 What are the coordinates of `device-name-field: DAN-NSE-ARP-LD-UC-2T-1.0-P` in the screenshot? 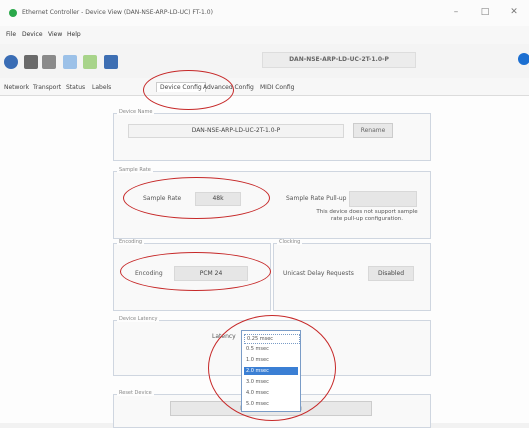 It's located at (236, 131).